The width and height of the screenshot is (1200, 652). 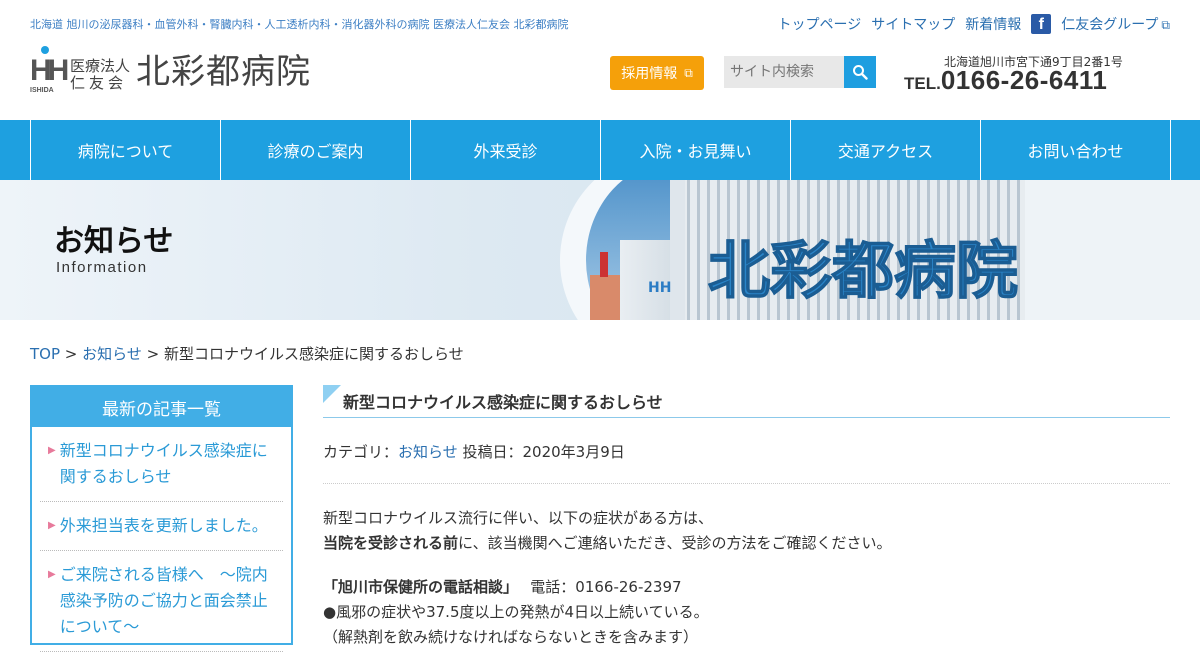 I want to click on top-link-sitemap: サイトマップ, so click(x=913, y=24).